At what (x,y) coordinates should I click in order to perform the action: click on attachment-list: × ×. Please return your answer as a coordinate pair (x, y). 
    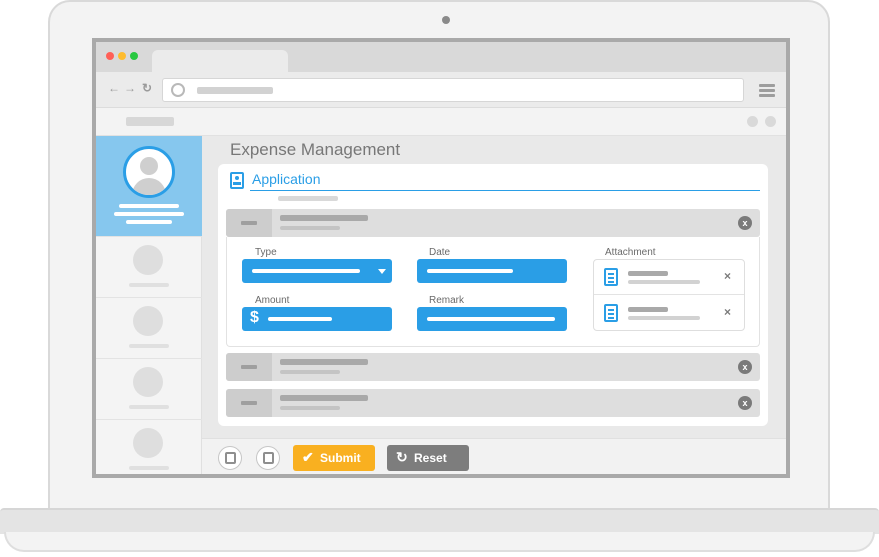
    Looking at the image, I should click on (669, 295).